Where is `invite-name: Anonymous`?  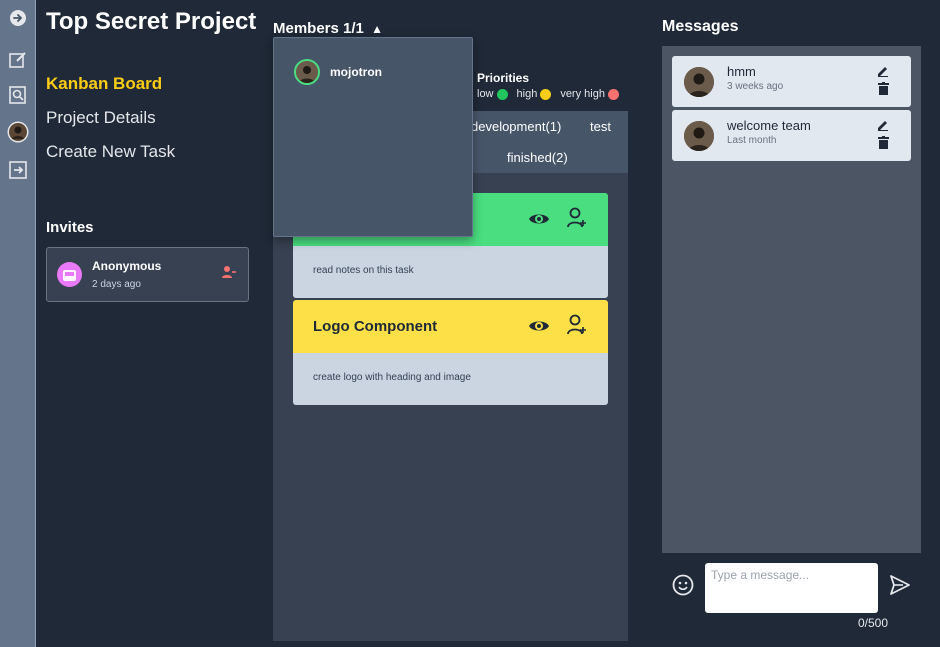 invite-name: Anonymous is located at coordinates (127, 266).